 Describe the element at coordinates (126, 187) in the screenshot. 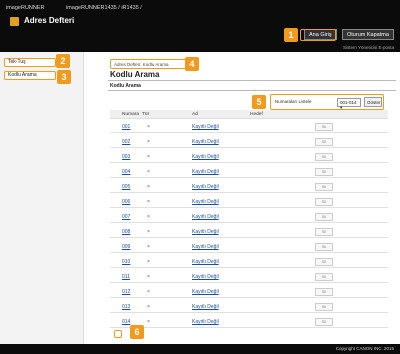

I see `entry-number-link: 005` at that location.